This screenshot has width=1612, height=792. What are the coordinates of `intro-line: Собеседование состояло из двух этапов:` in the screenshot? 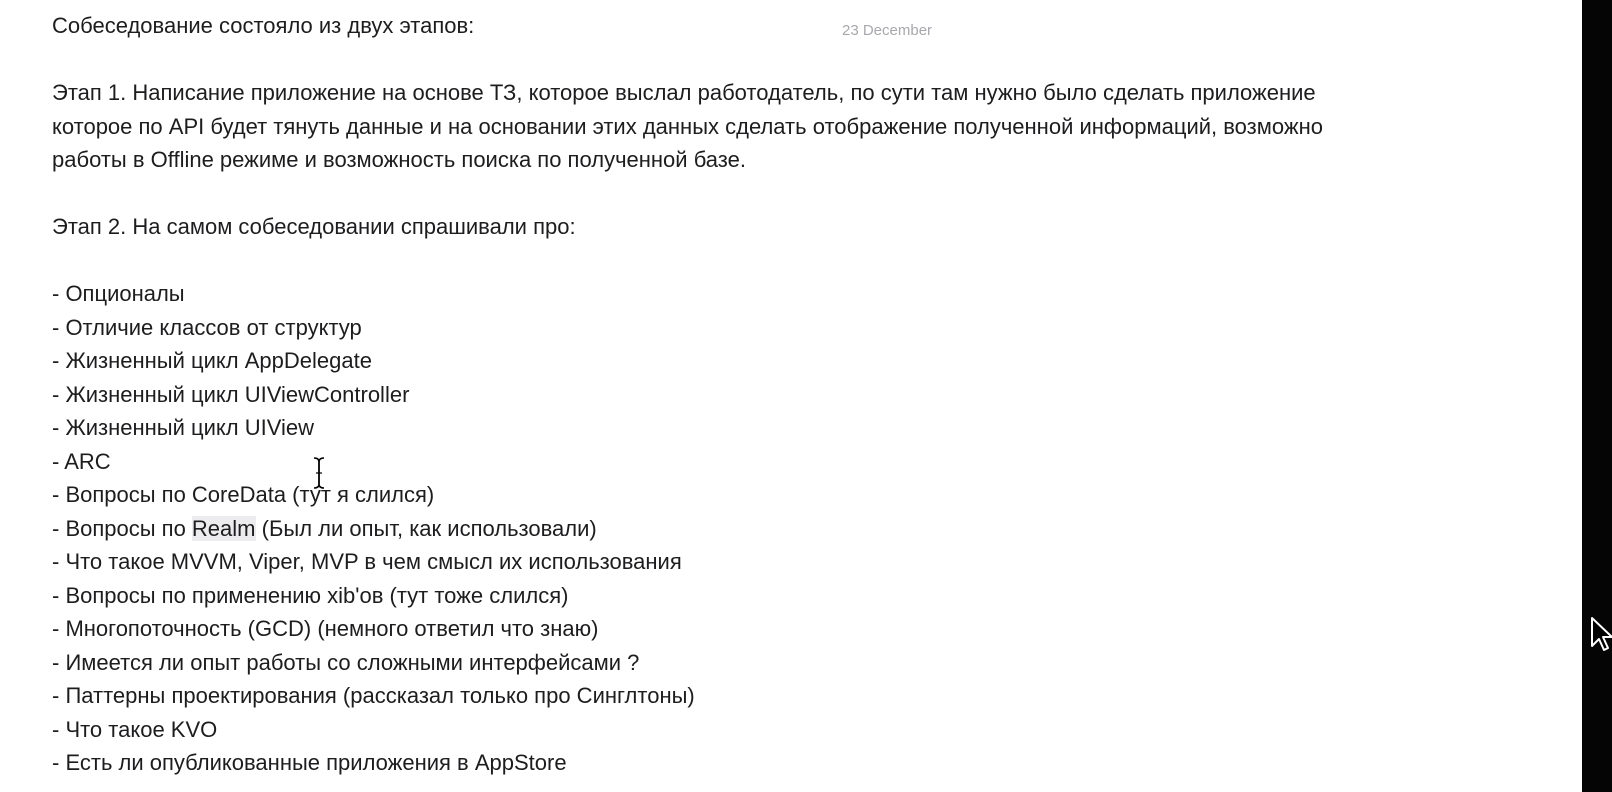 It's located at (263, 25).